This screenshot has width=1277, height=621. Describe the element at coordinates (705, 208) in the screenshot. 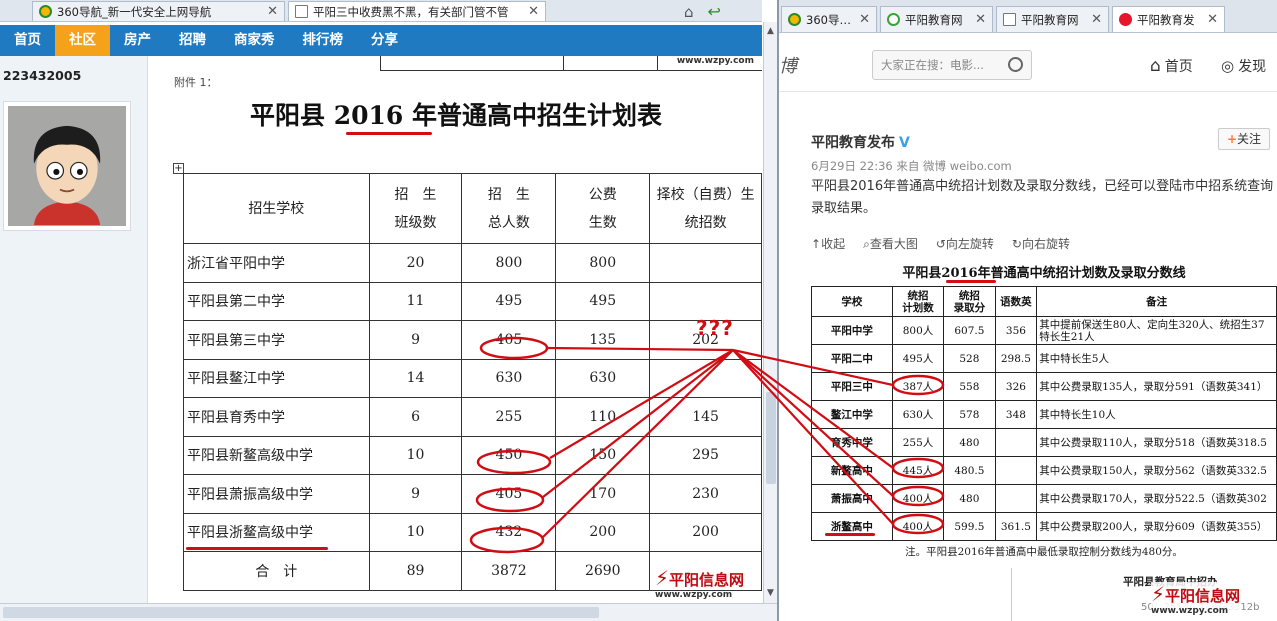

I see `header-selfpaid: 择校（自费）生 统招数` at that location.